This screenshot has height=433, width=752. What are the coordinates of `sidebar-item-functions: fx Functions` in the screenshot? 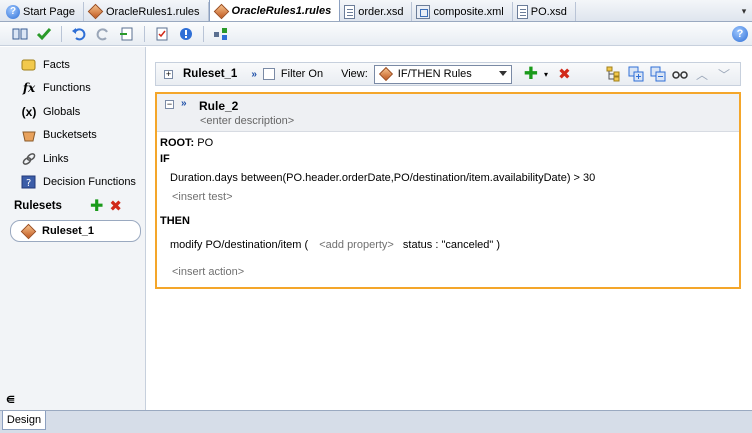 It's located at (72, 89).